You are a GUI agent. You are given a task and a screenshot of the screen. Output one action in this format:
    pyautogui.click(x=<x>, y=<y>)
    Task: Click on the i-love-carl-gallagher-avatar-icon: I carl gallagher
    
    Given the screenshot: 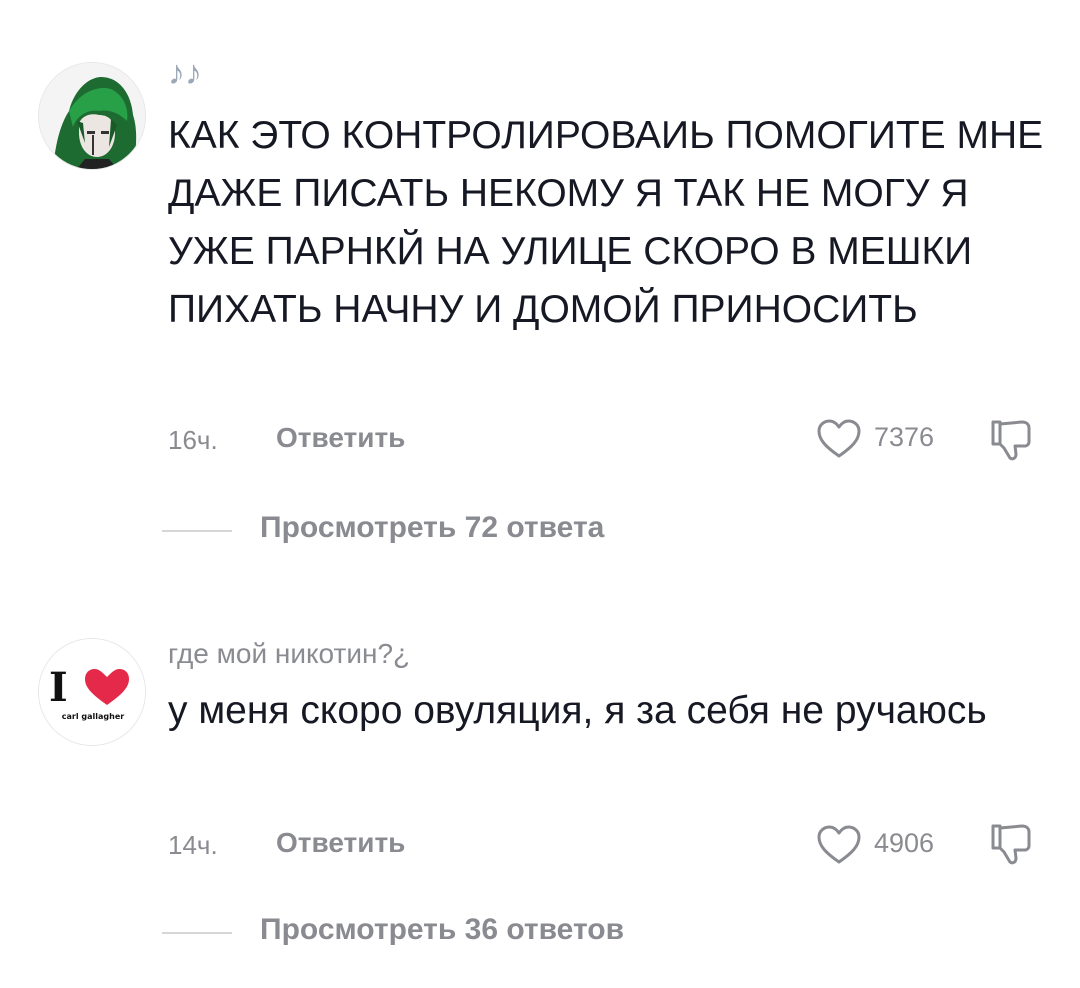 What is the action you would take?
    pyautogui.click(x=92, y=692)
    